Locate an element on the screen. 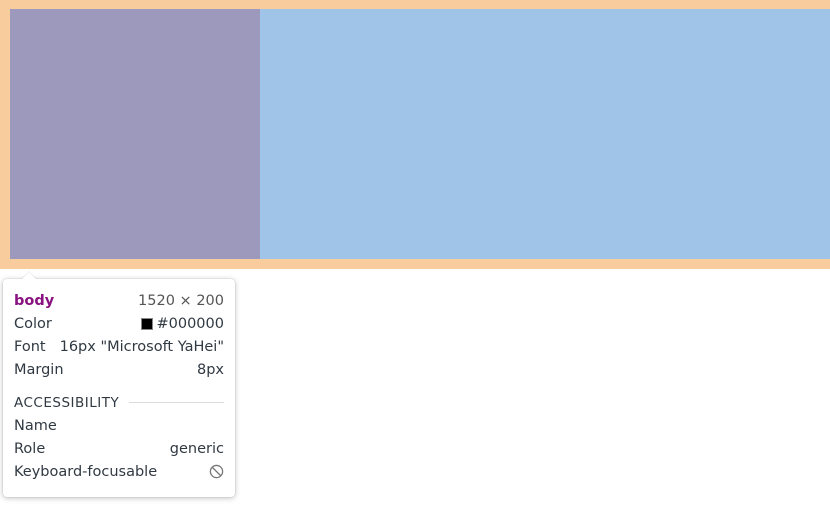 This screenshot has width=830, height=514. property-label: Color is located at coordinates (33, 323).